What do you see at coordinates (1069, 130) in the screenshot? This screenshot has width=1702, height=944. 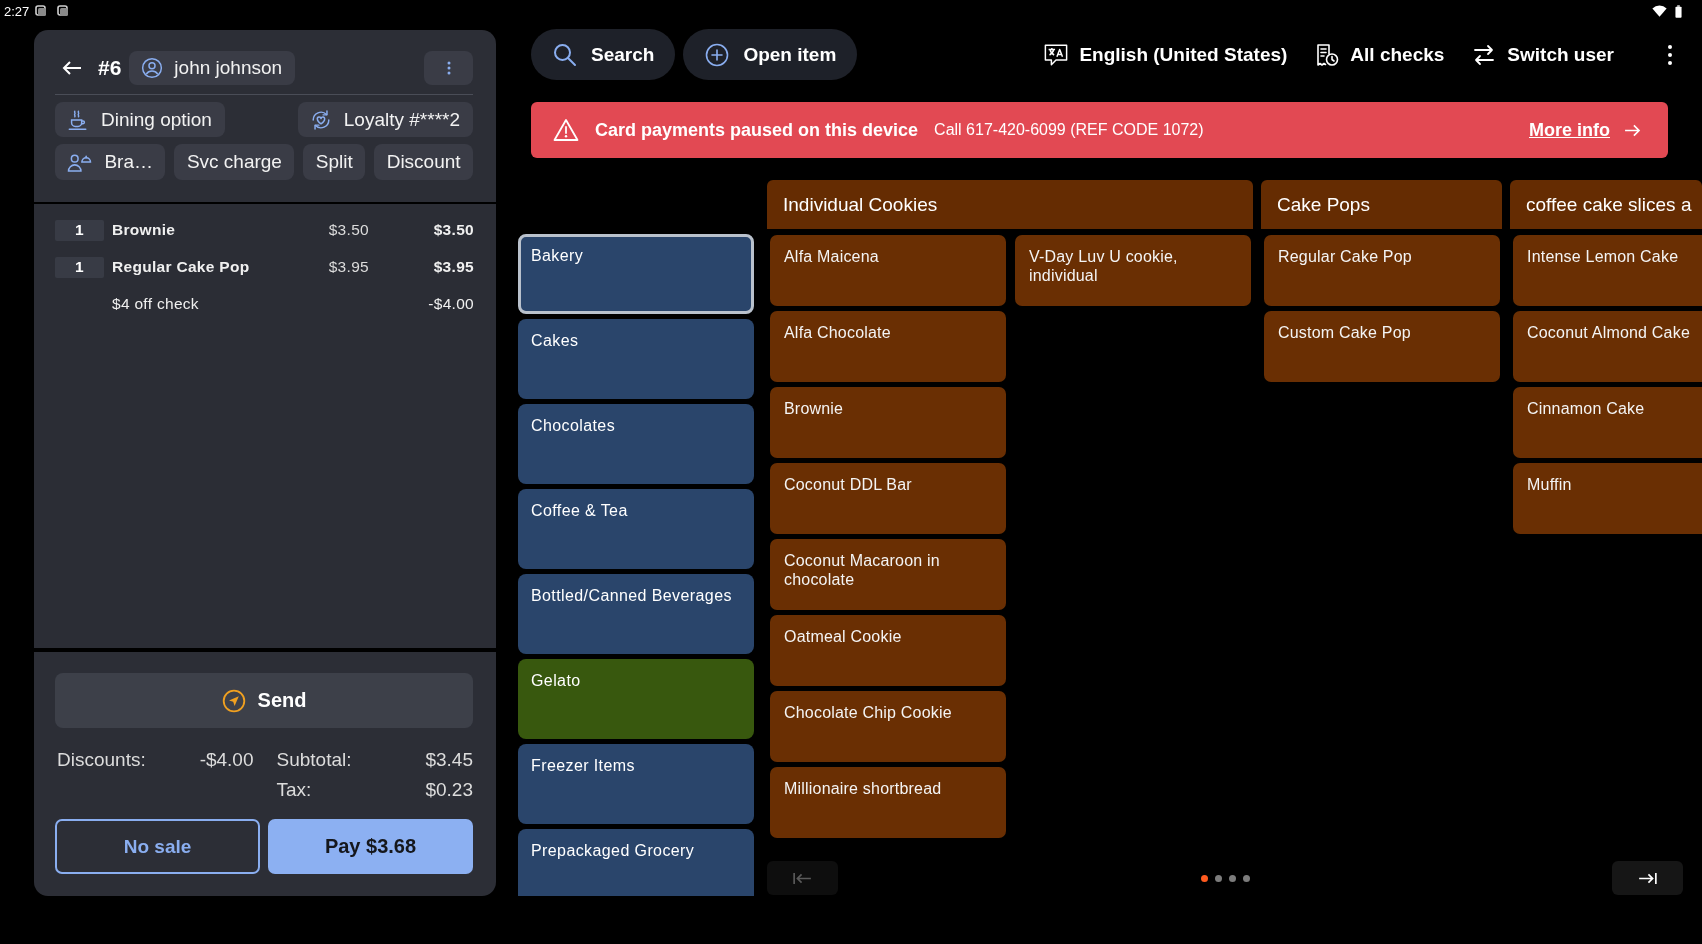 I see `alert-detail: Call 617-420-6099 (REF CODE 1072)` at bounding box center [1069, 130].